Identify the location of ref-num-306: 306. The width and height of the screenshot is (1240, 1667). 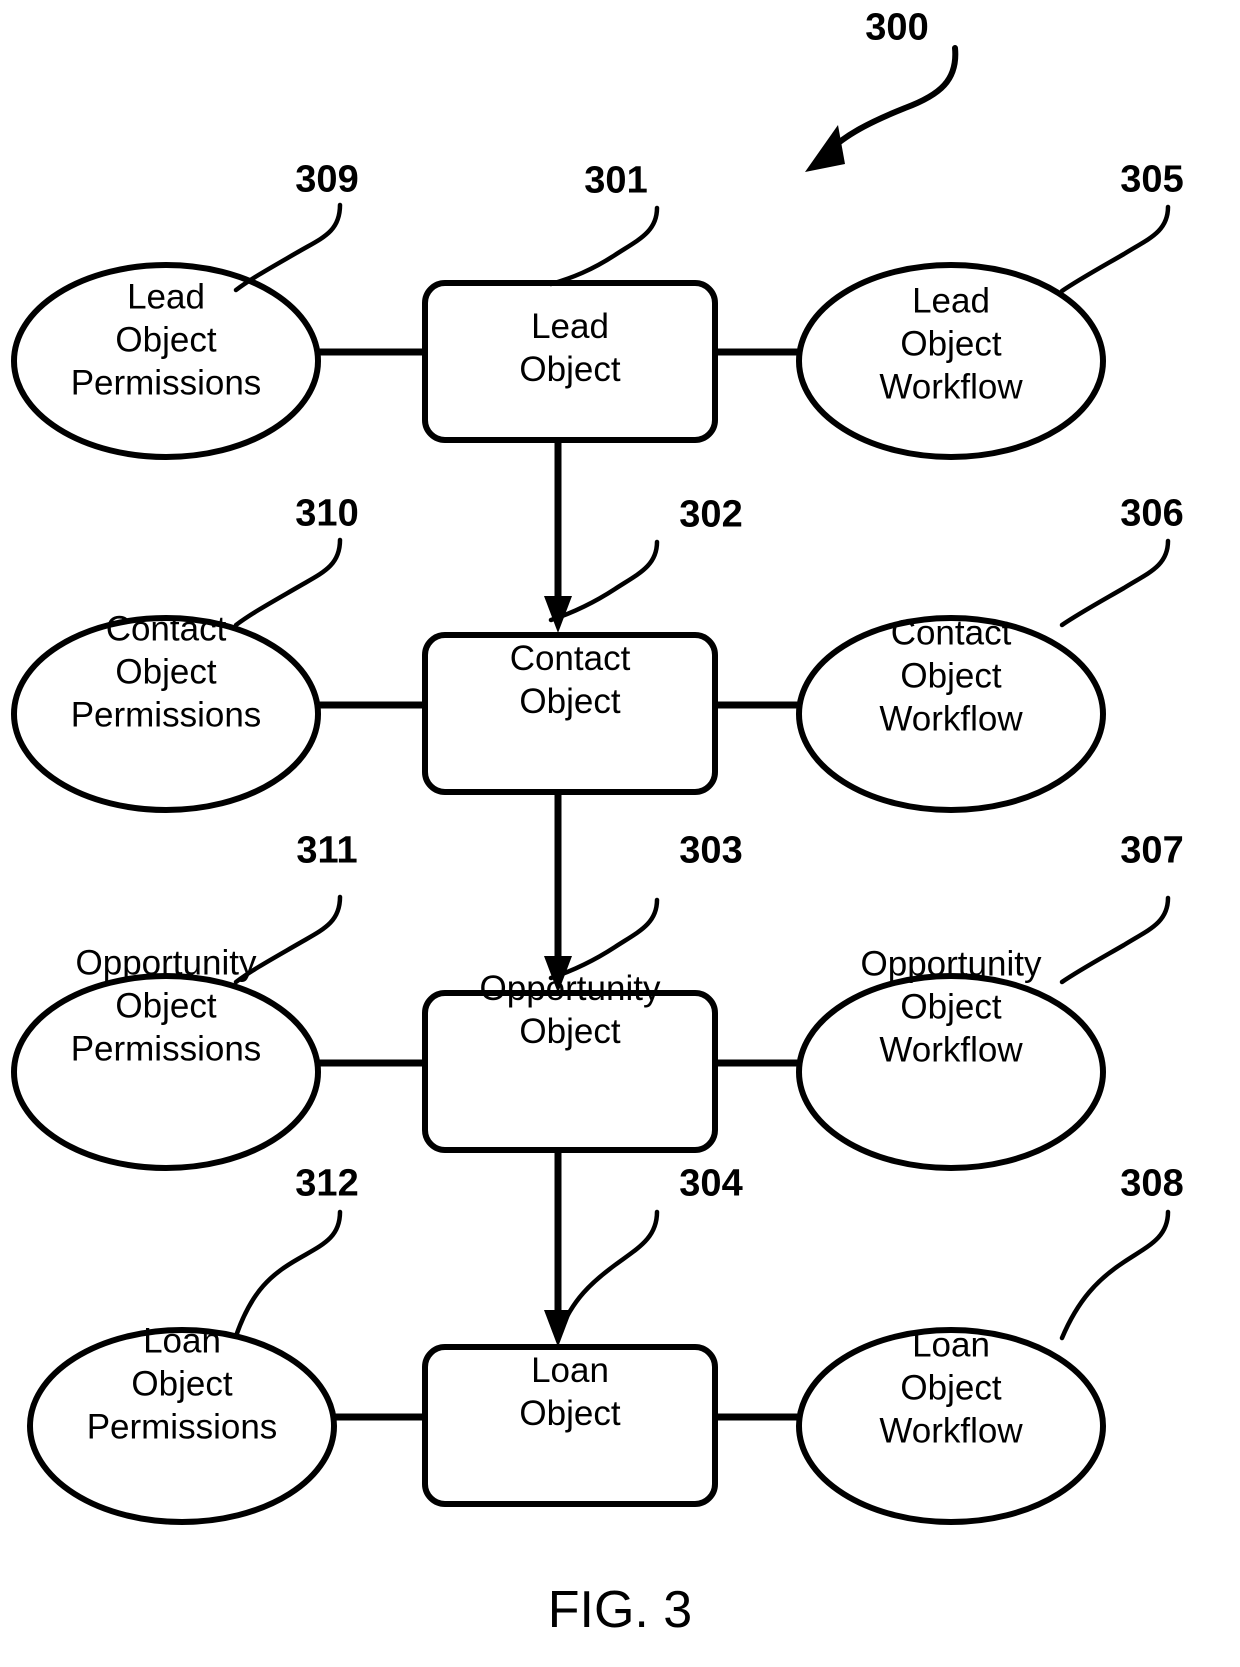
(1152, 513).